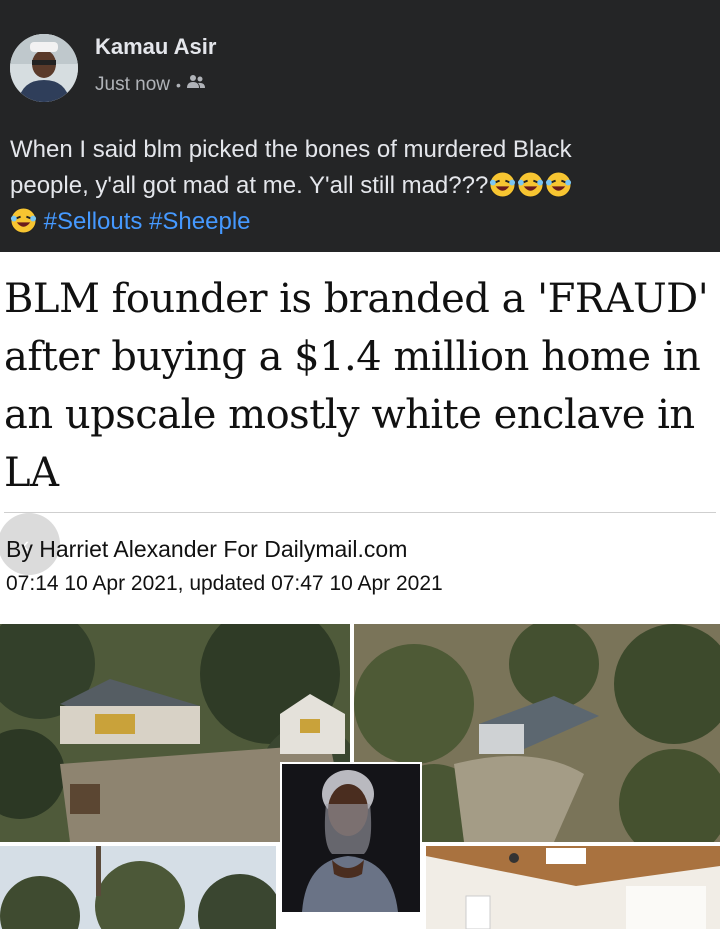 The width and height of the screenshot is (720, 929). Describe the element at coordinates (195, 85) in the screenshot. I see `friends-icon` at that location.